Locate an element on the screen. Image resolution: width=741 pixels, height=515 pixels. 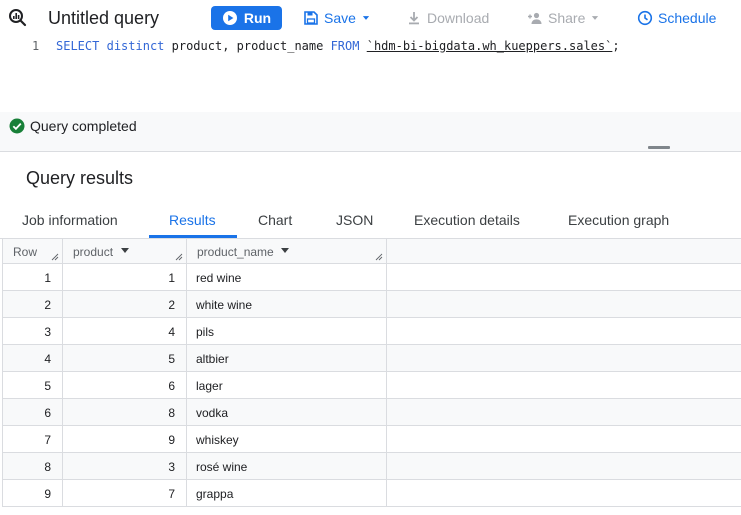
tab-execution-details: Execution details is located at coordinates (467, 220).